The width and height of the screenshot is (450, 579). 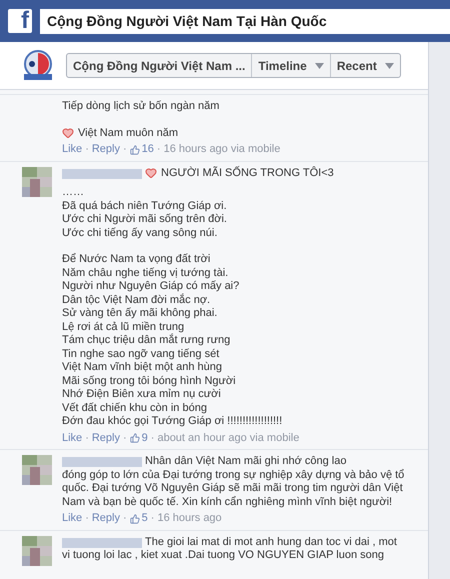 What do you see at coordinates (151, 287) in the screenshot?
I see `comment-line: Người như Nguyên Giáp có mấy ai?` at bounding box center [151, 287].